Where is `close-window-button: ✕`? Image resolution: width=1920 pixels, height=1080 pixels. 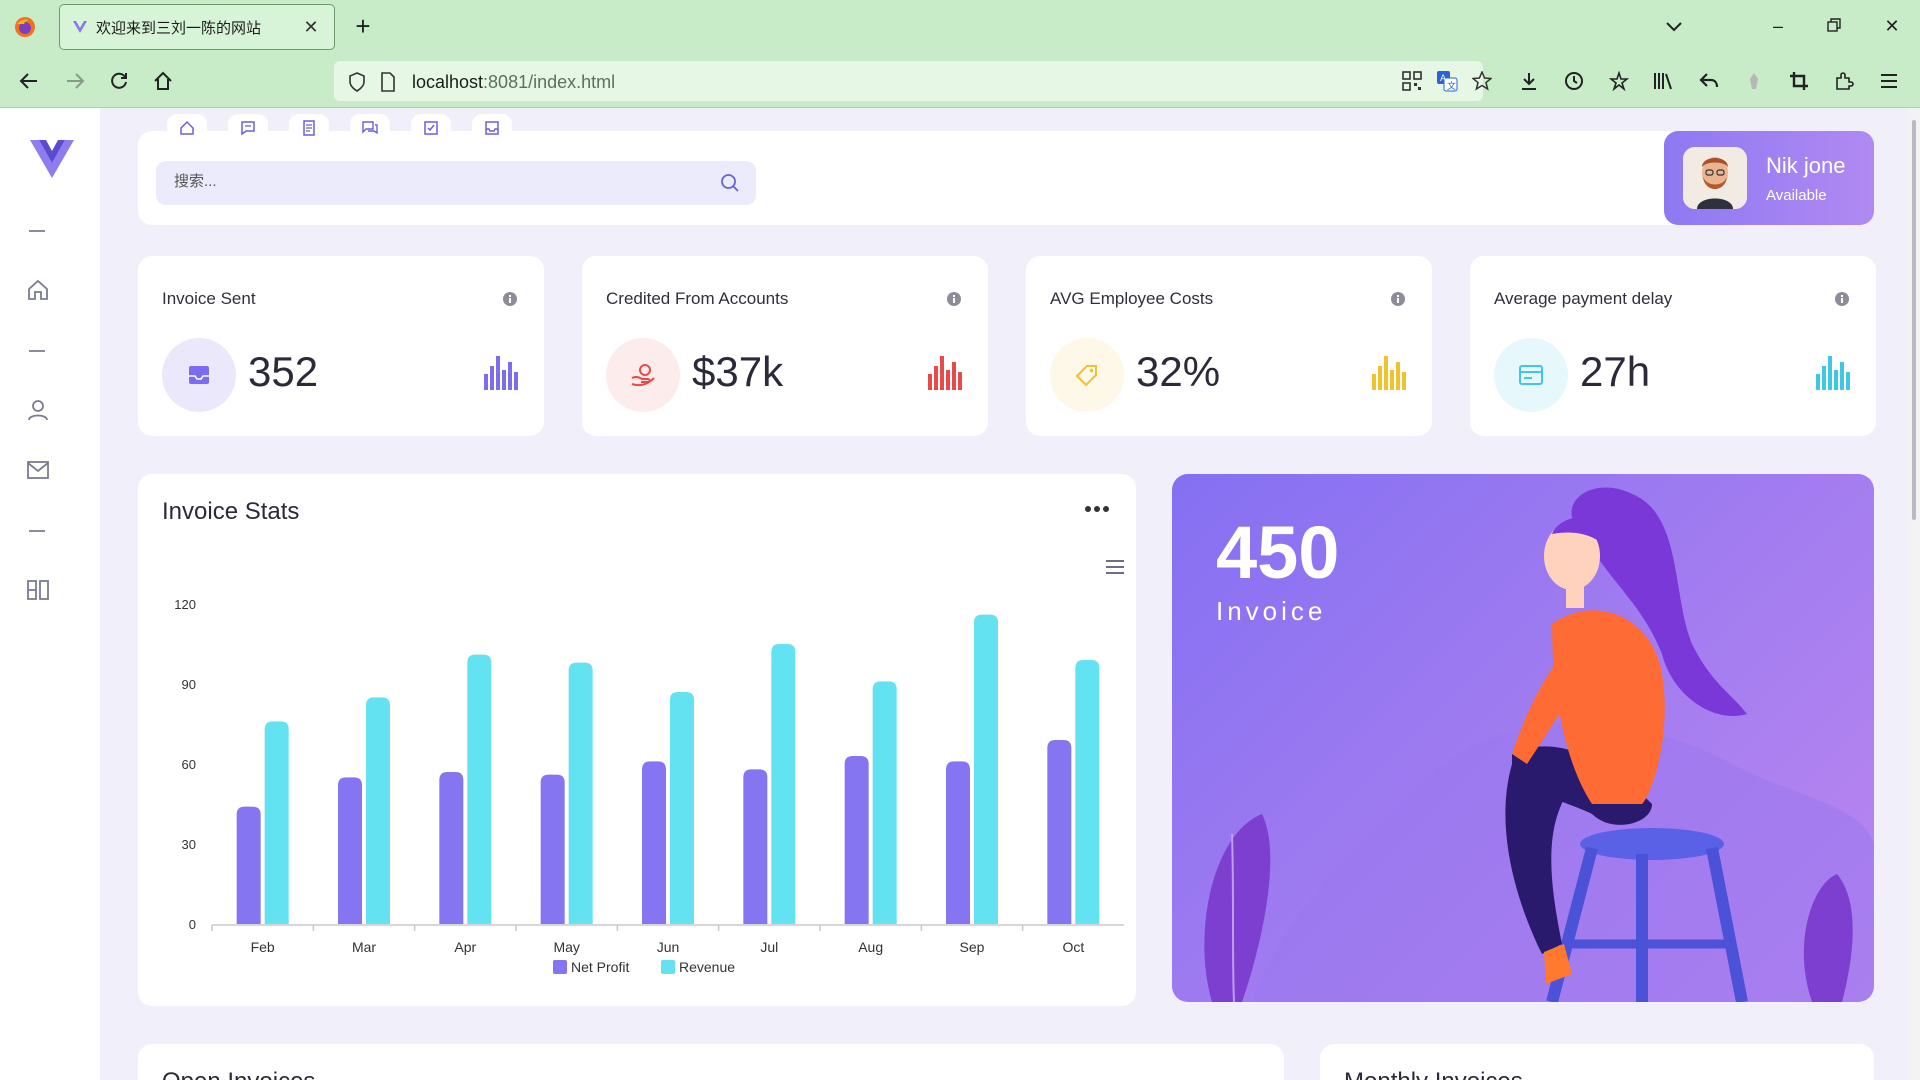 close-window-button: ✕ is located at coordinates (1892, 26).